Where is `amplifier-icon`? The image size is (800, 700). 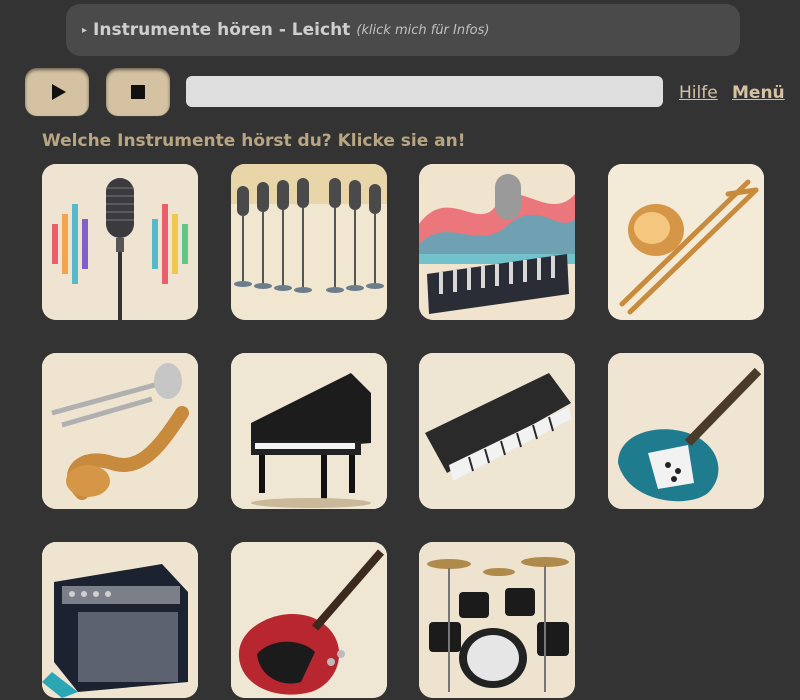
amplifier-icon is located at coordinates (120, 620).